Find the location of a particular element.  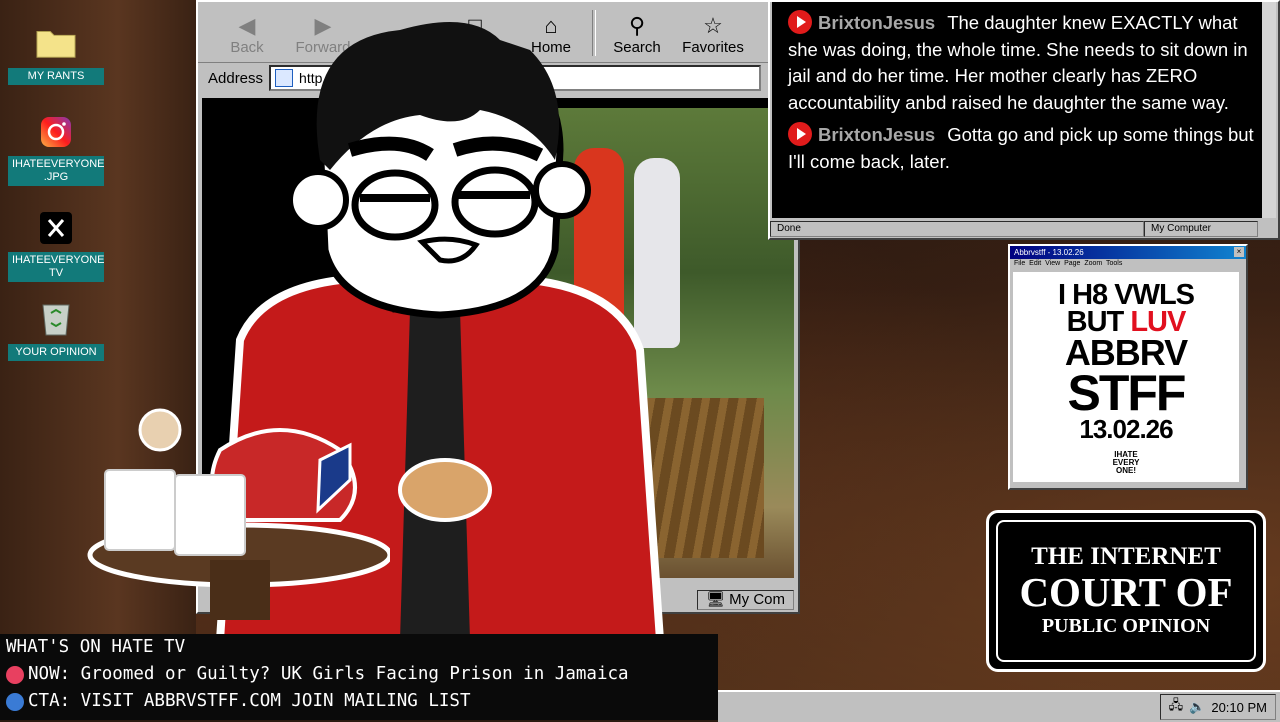

chat-status-bar: Done My Computer is located at coordinates (1024, 229).